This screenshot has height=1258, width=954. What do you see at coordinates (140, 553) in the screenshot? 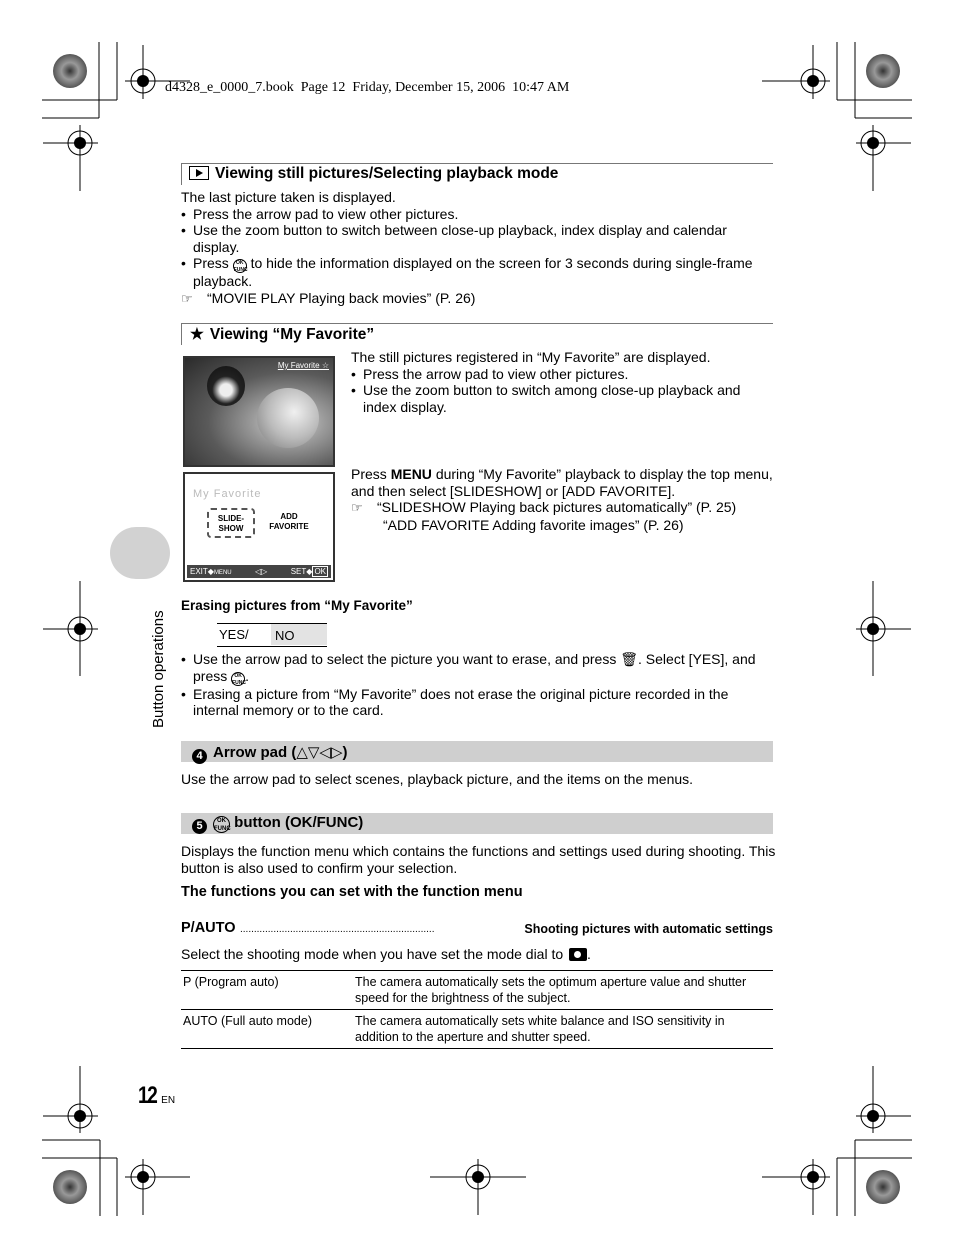
I see `section-tab` at bounding box center [140, 553].